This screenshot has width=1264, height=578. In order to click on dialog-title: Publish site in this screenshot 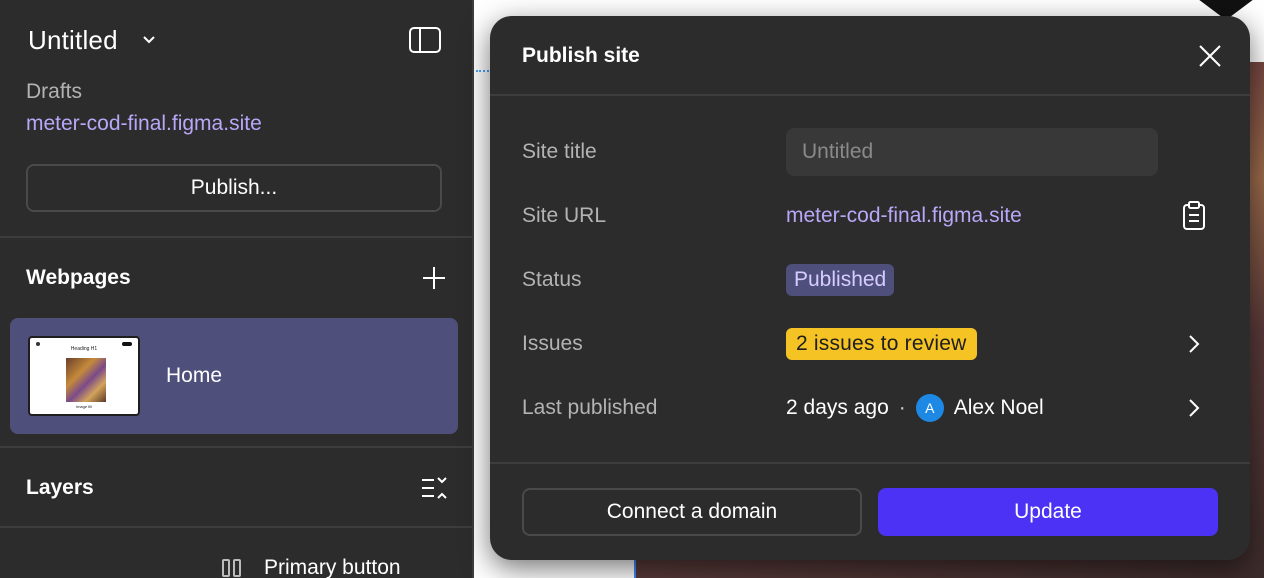, I will do `click(581, 55)`.